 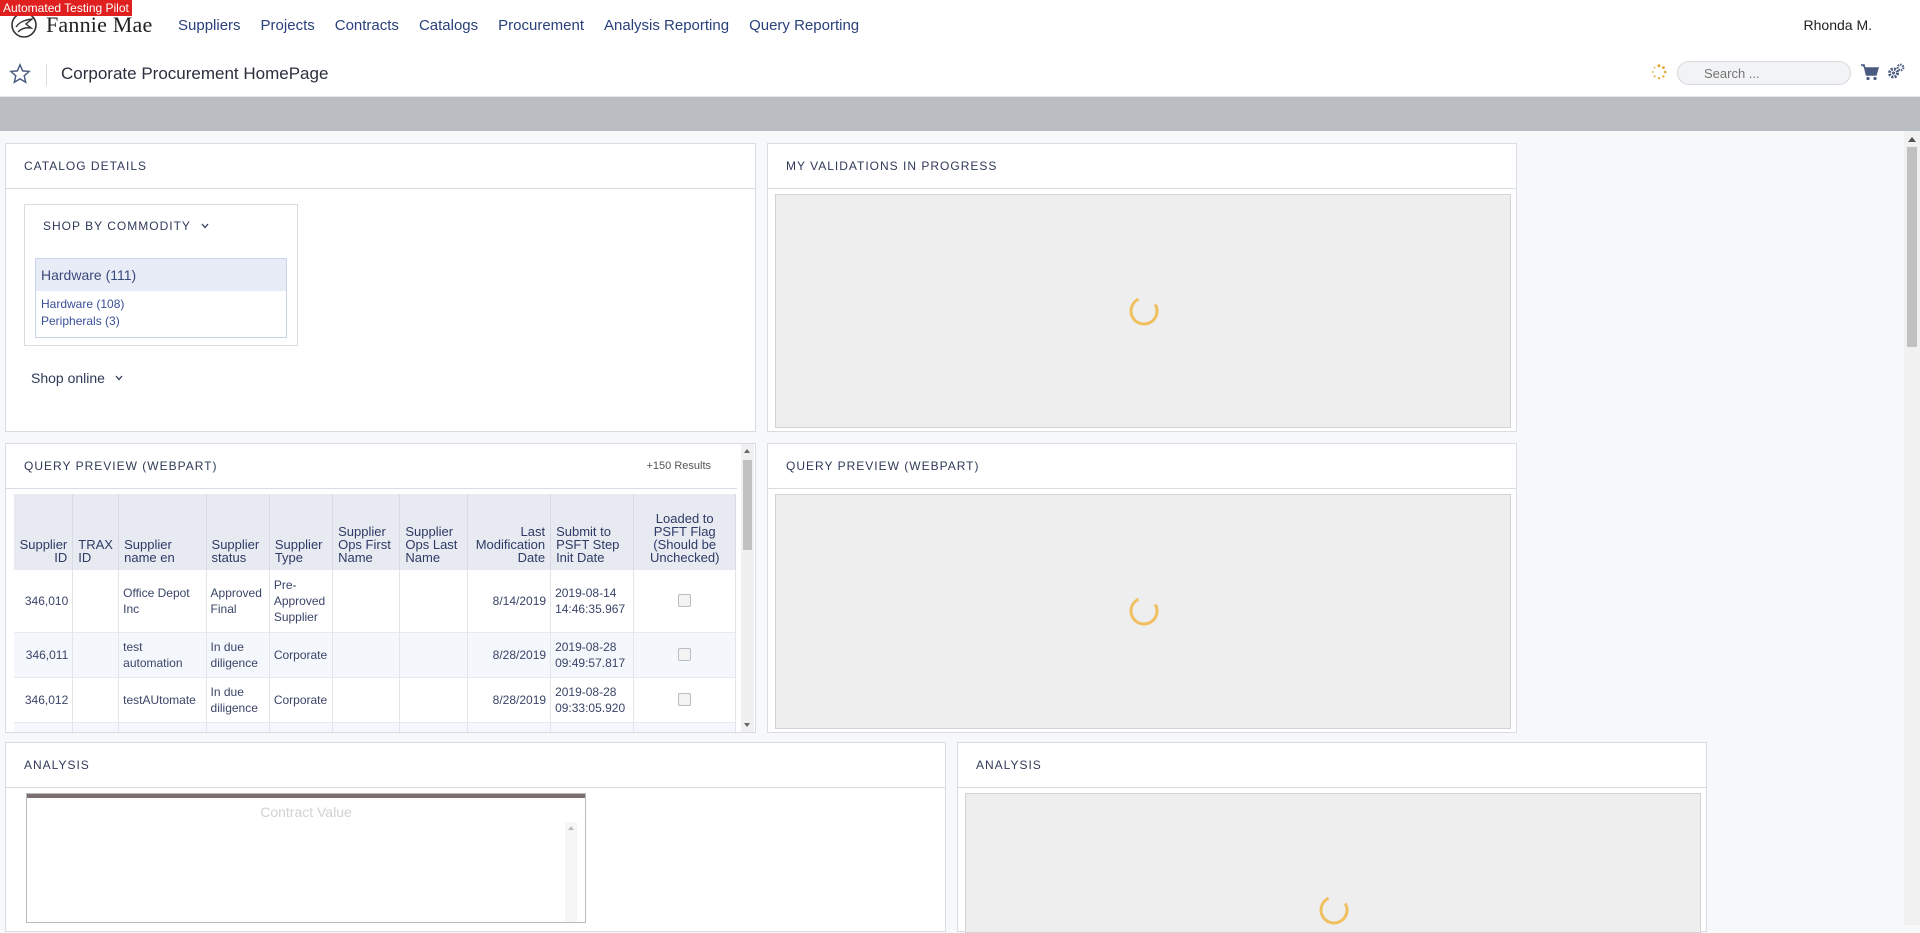 I want to click on contract-value-chart: Contract Value, so click(x=306, y=858).